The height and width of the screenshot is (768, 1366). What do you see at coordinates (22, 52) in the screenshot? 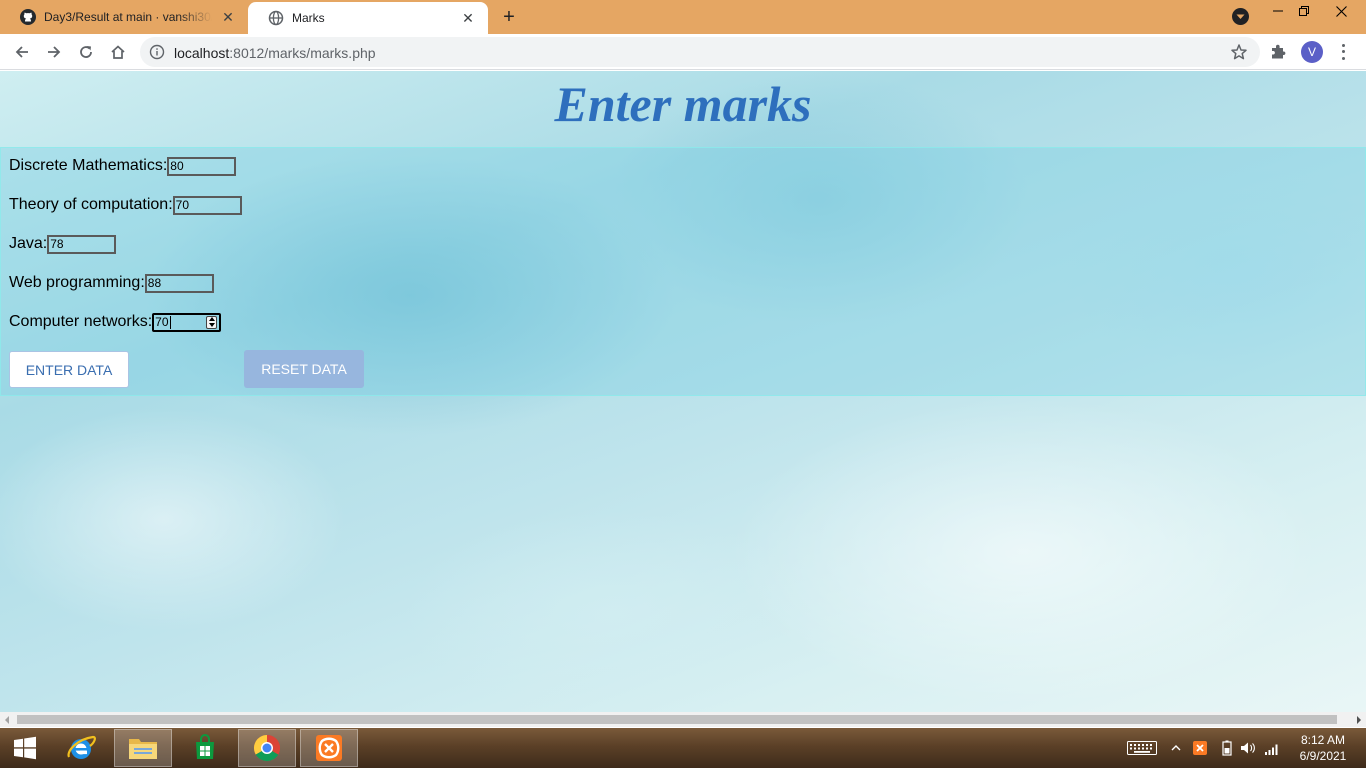
I see `back-arrow-icon` at bounding box center [22, 52].